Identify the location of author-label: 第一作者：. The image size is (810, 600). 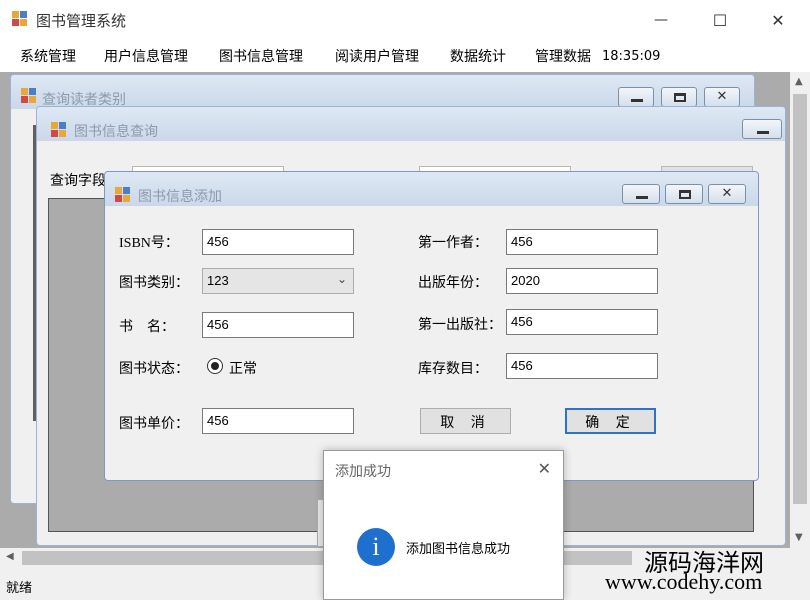
(453, 243).